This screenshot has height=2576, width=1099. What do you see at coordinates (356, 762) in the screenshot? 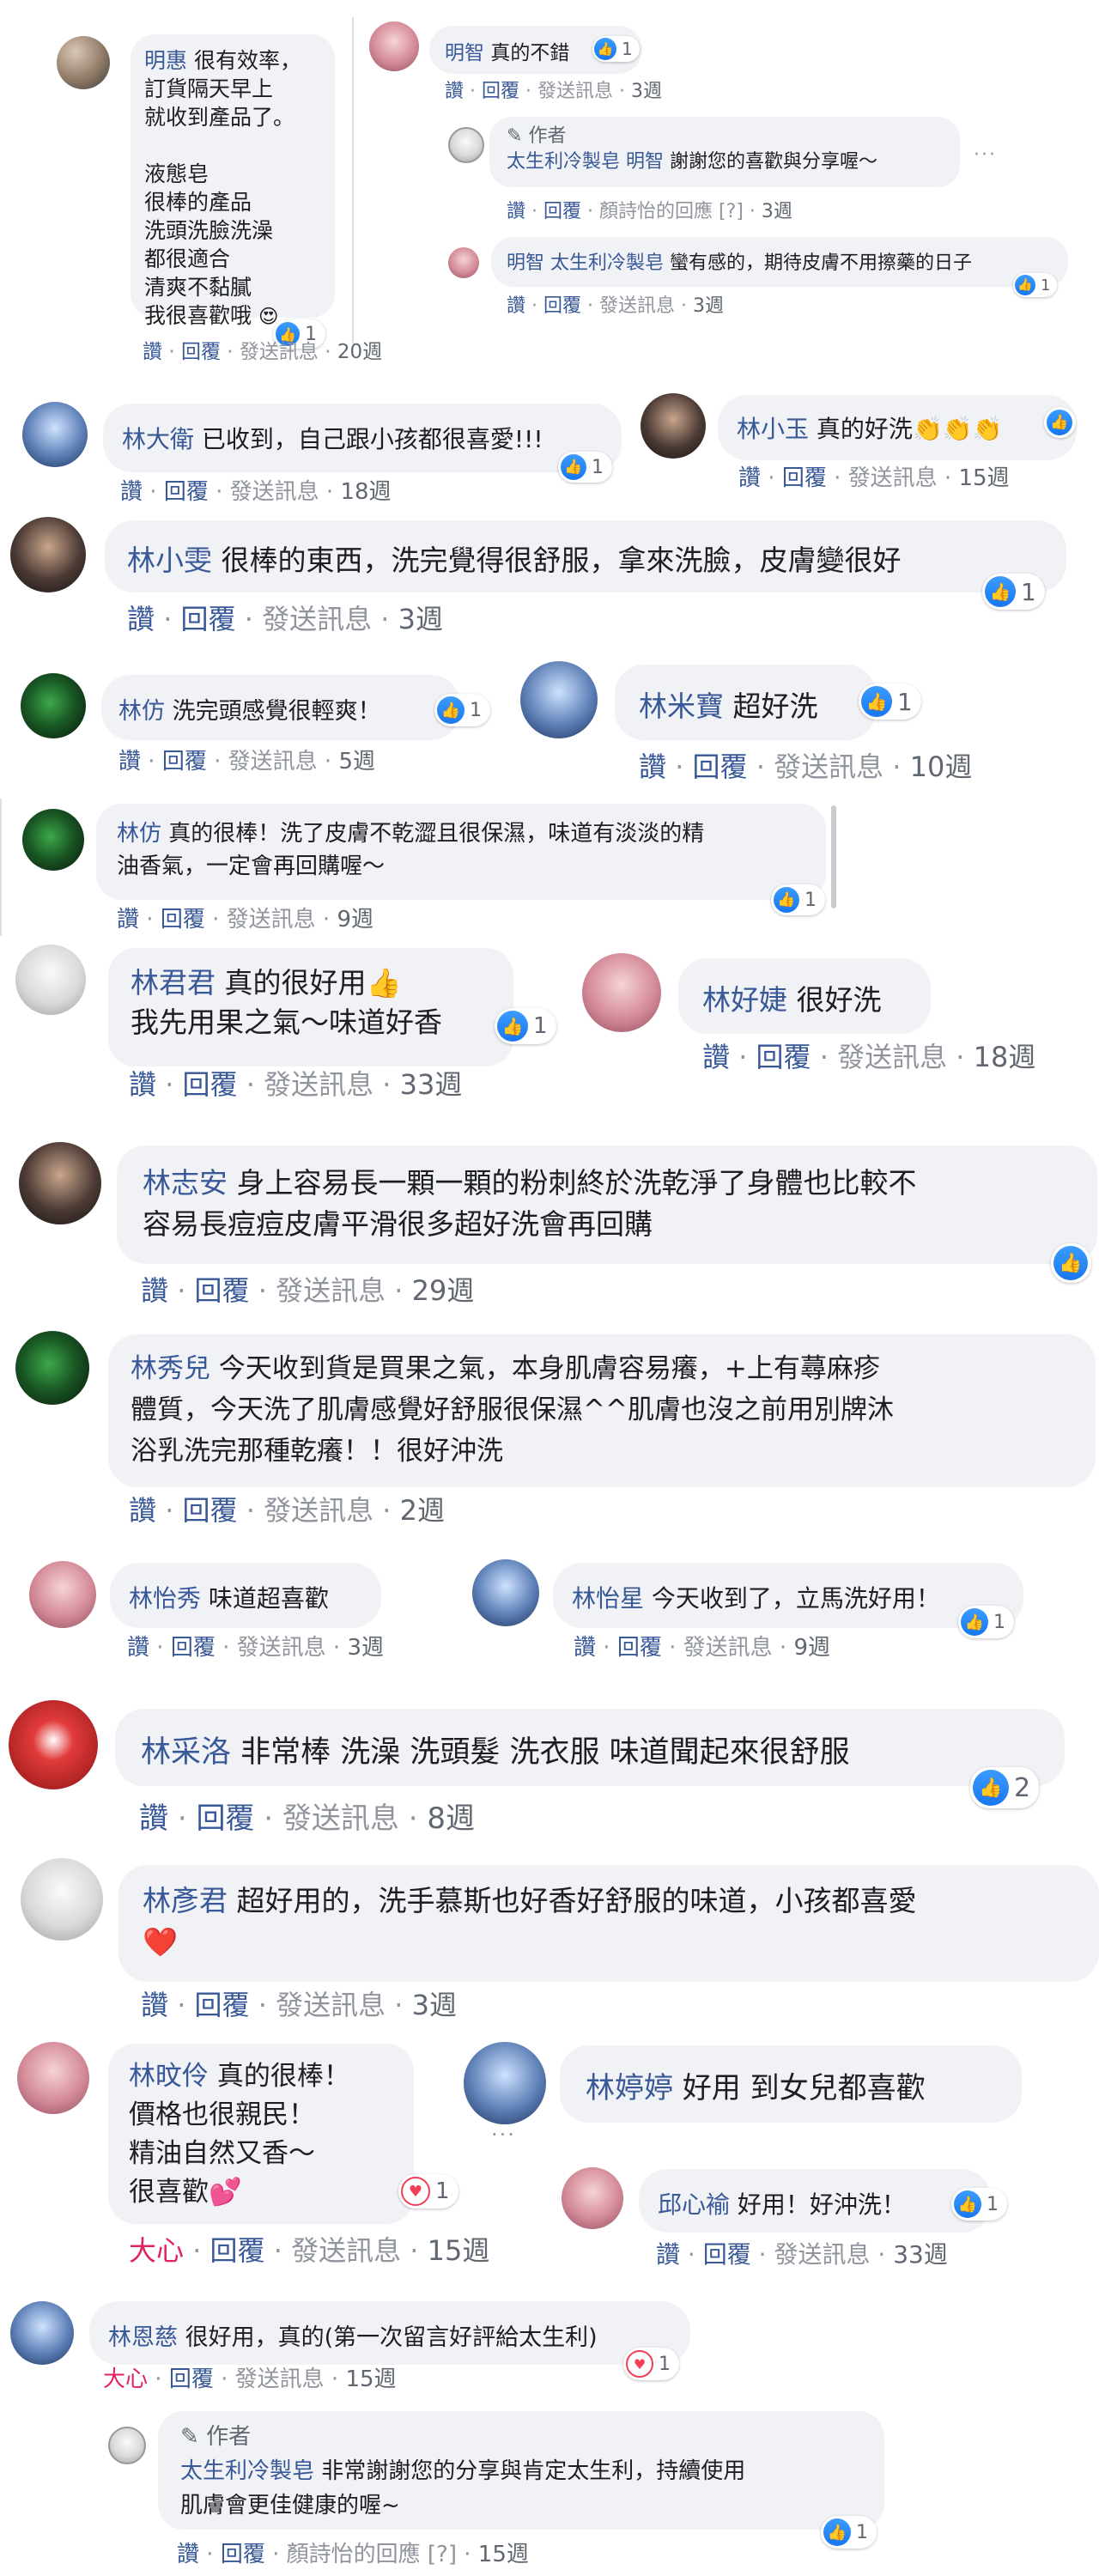
I see `timestamp: 5週` at bounding box center [356, 762].